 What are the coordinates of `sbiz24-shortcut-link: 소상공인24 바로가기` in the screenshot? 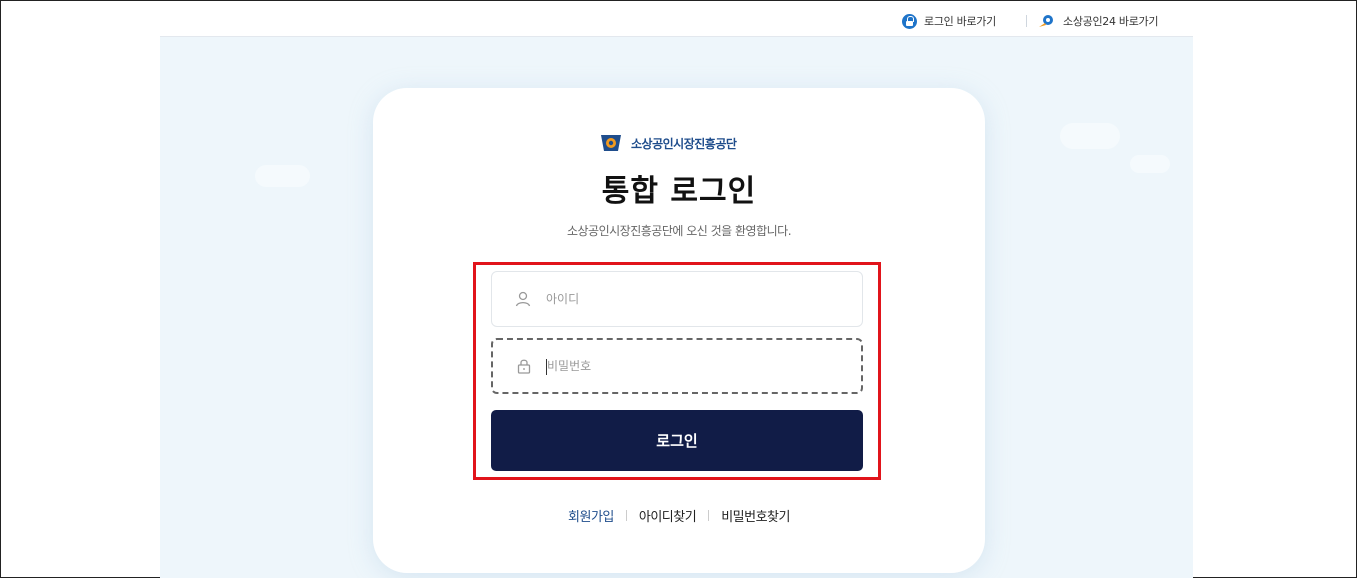 It's located at (1098, 21).